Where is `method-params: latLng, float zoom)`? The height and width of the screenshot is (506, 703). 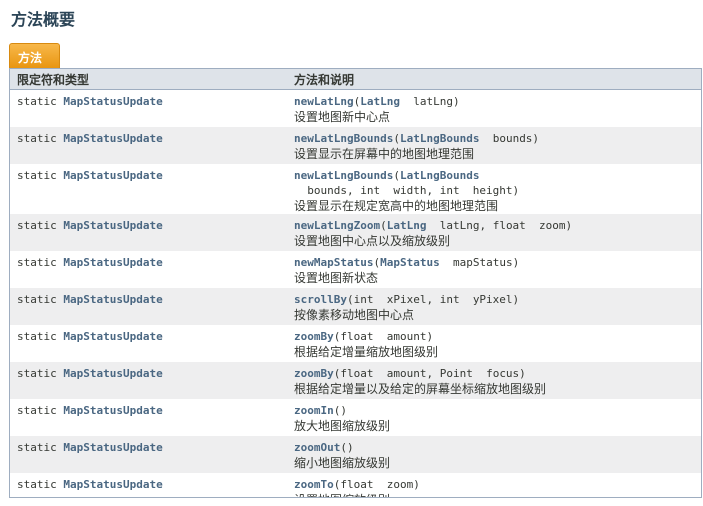 method-params: latLng, float zoom) is located at coordinates (499, 225).